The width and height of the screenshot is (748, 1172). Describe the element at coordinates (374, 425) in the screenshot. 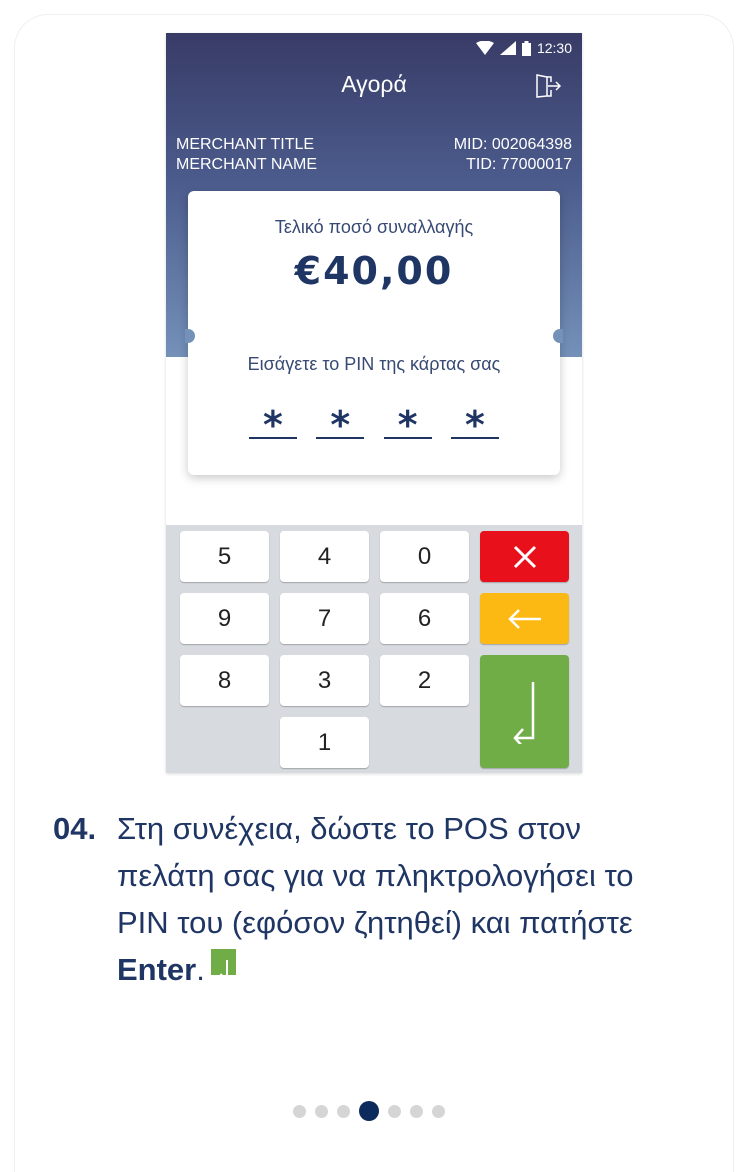

I see `pin-entry: * * * *` at that location.